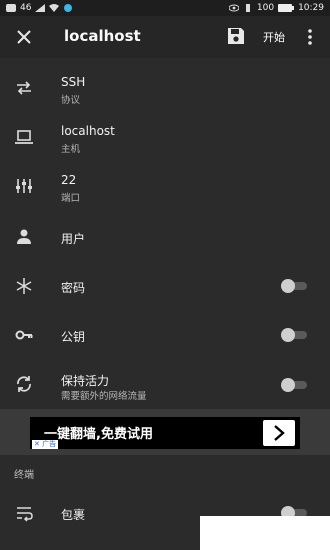 This screenshot has height=550, width=330. What do you see at coordinates (24, 475) in the screenshot?
I see `terminal-section-header: 终端` at bounding box center [24, 475].